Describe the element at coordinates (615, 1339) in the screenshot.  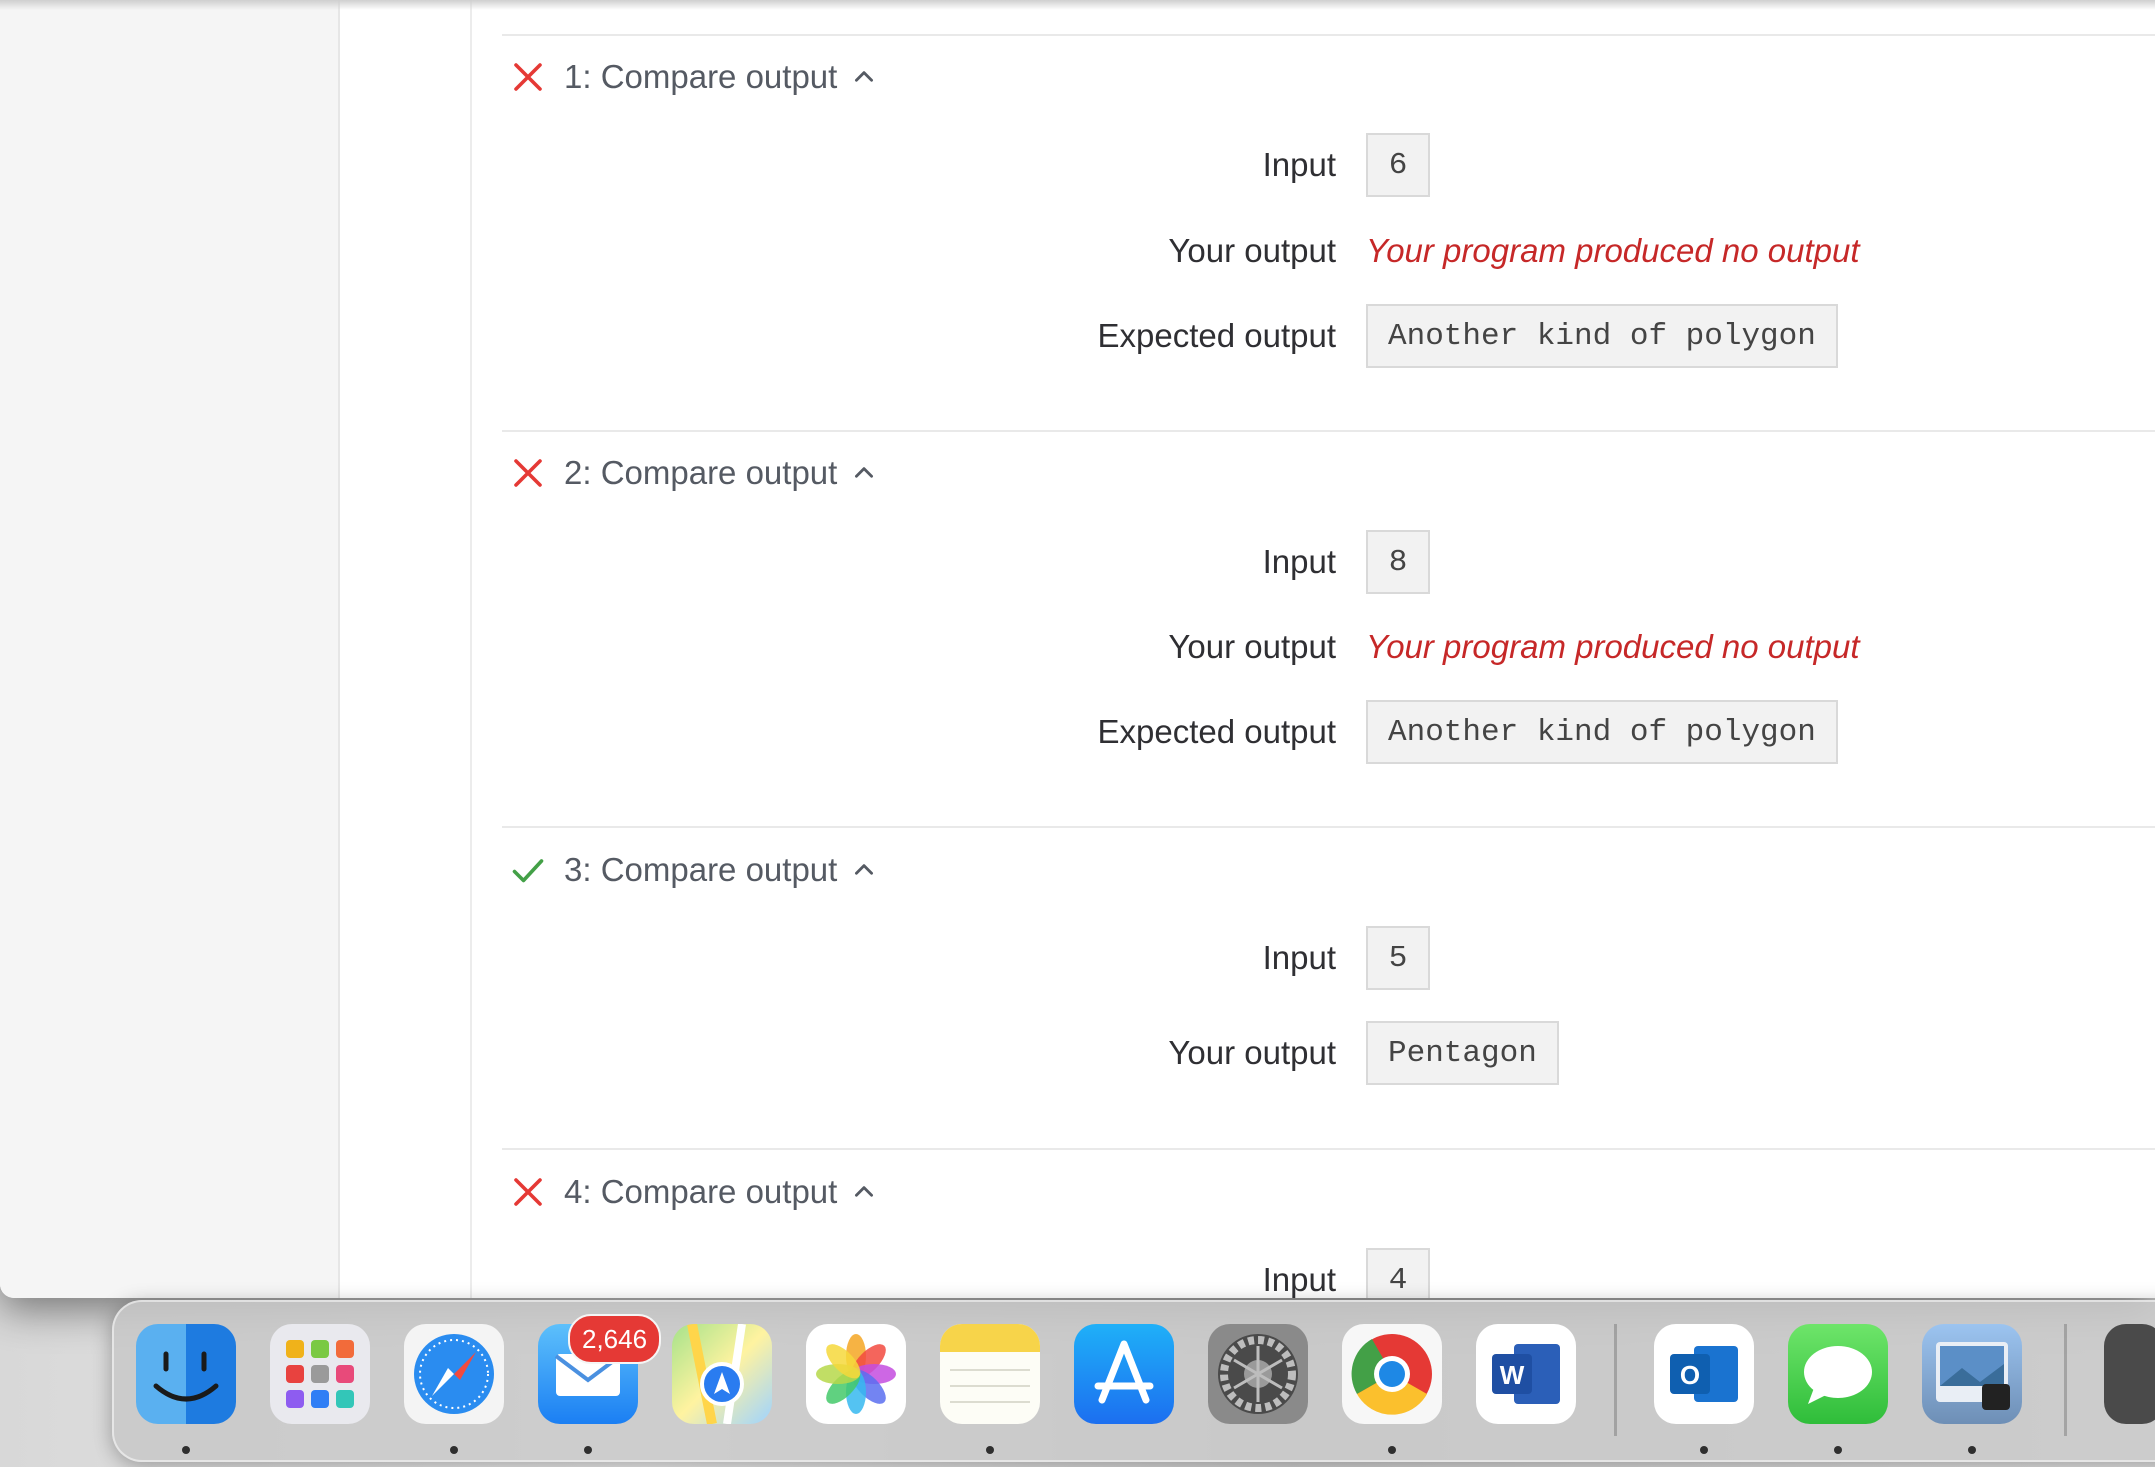
I see `mail-unread-badge: 2,646` at that location.